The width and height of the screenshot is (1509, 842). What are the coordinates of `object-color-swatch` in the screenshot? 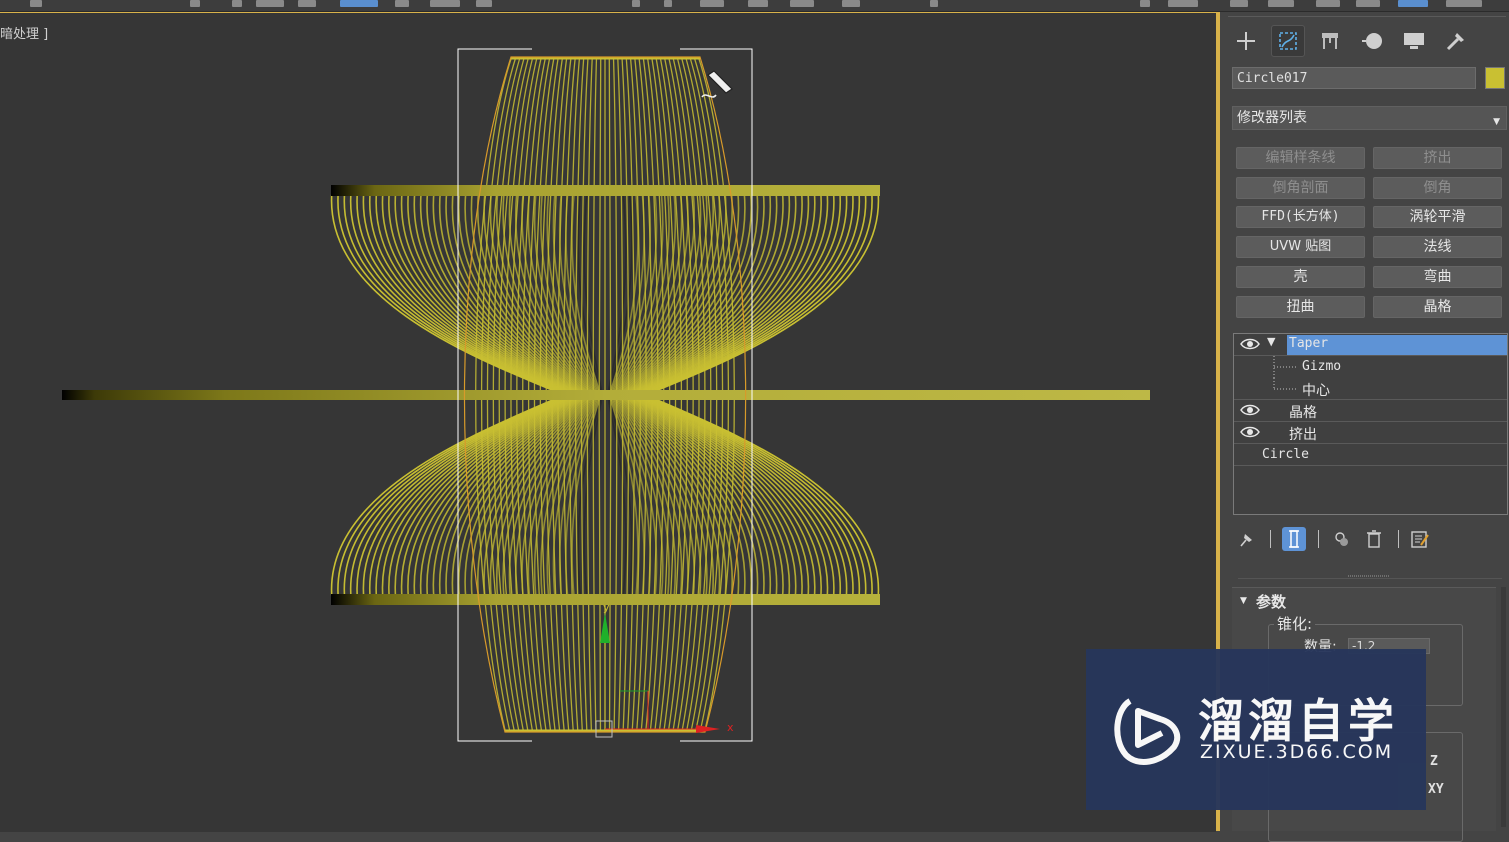 It's located at (1495, 78).